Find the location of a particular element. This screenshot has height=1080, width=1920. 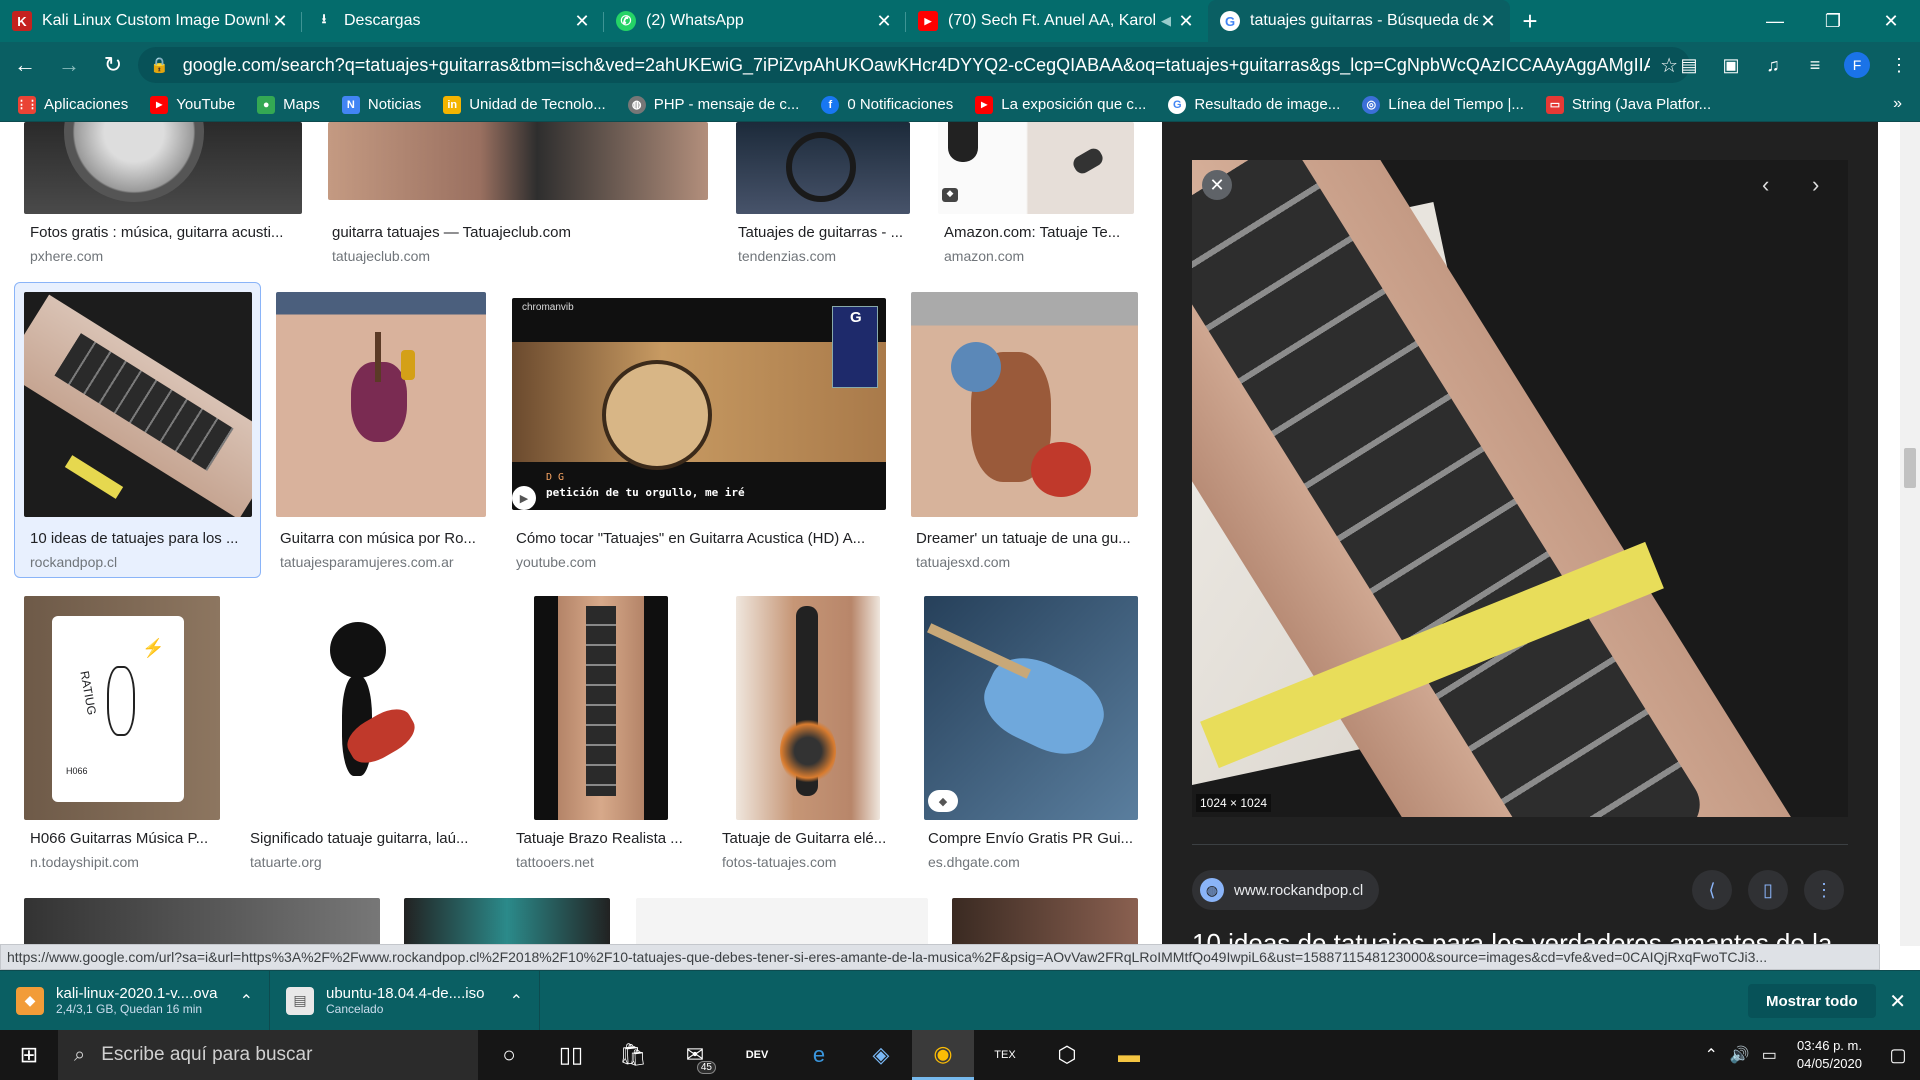

more-bookmarks-icon: » is located at coordinates (1897, 104).